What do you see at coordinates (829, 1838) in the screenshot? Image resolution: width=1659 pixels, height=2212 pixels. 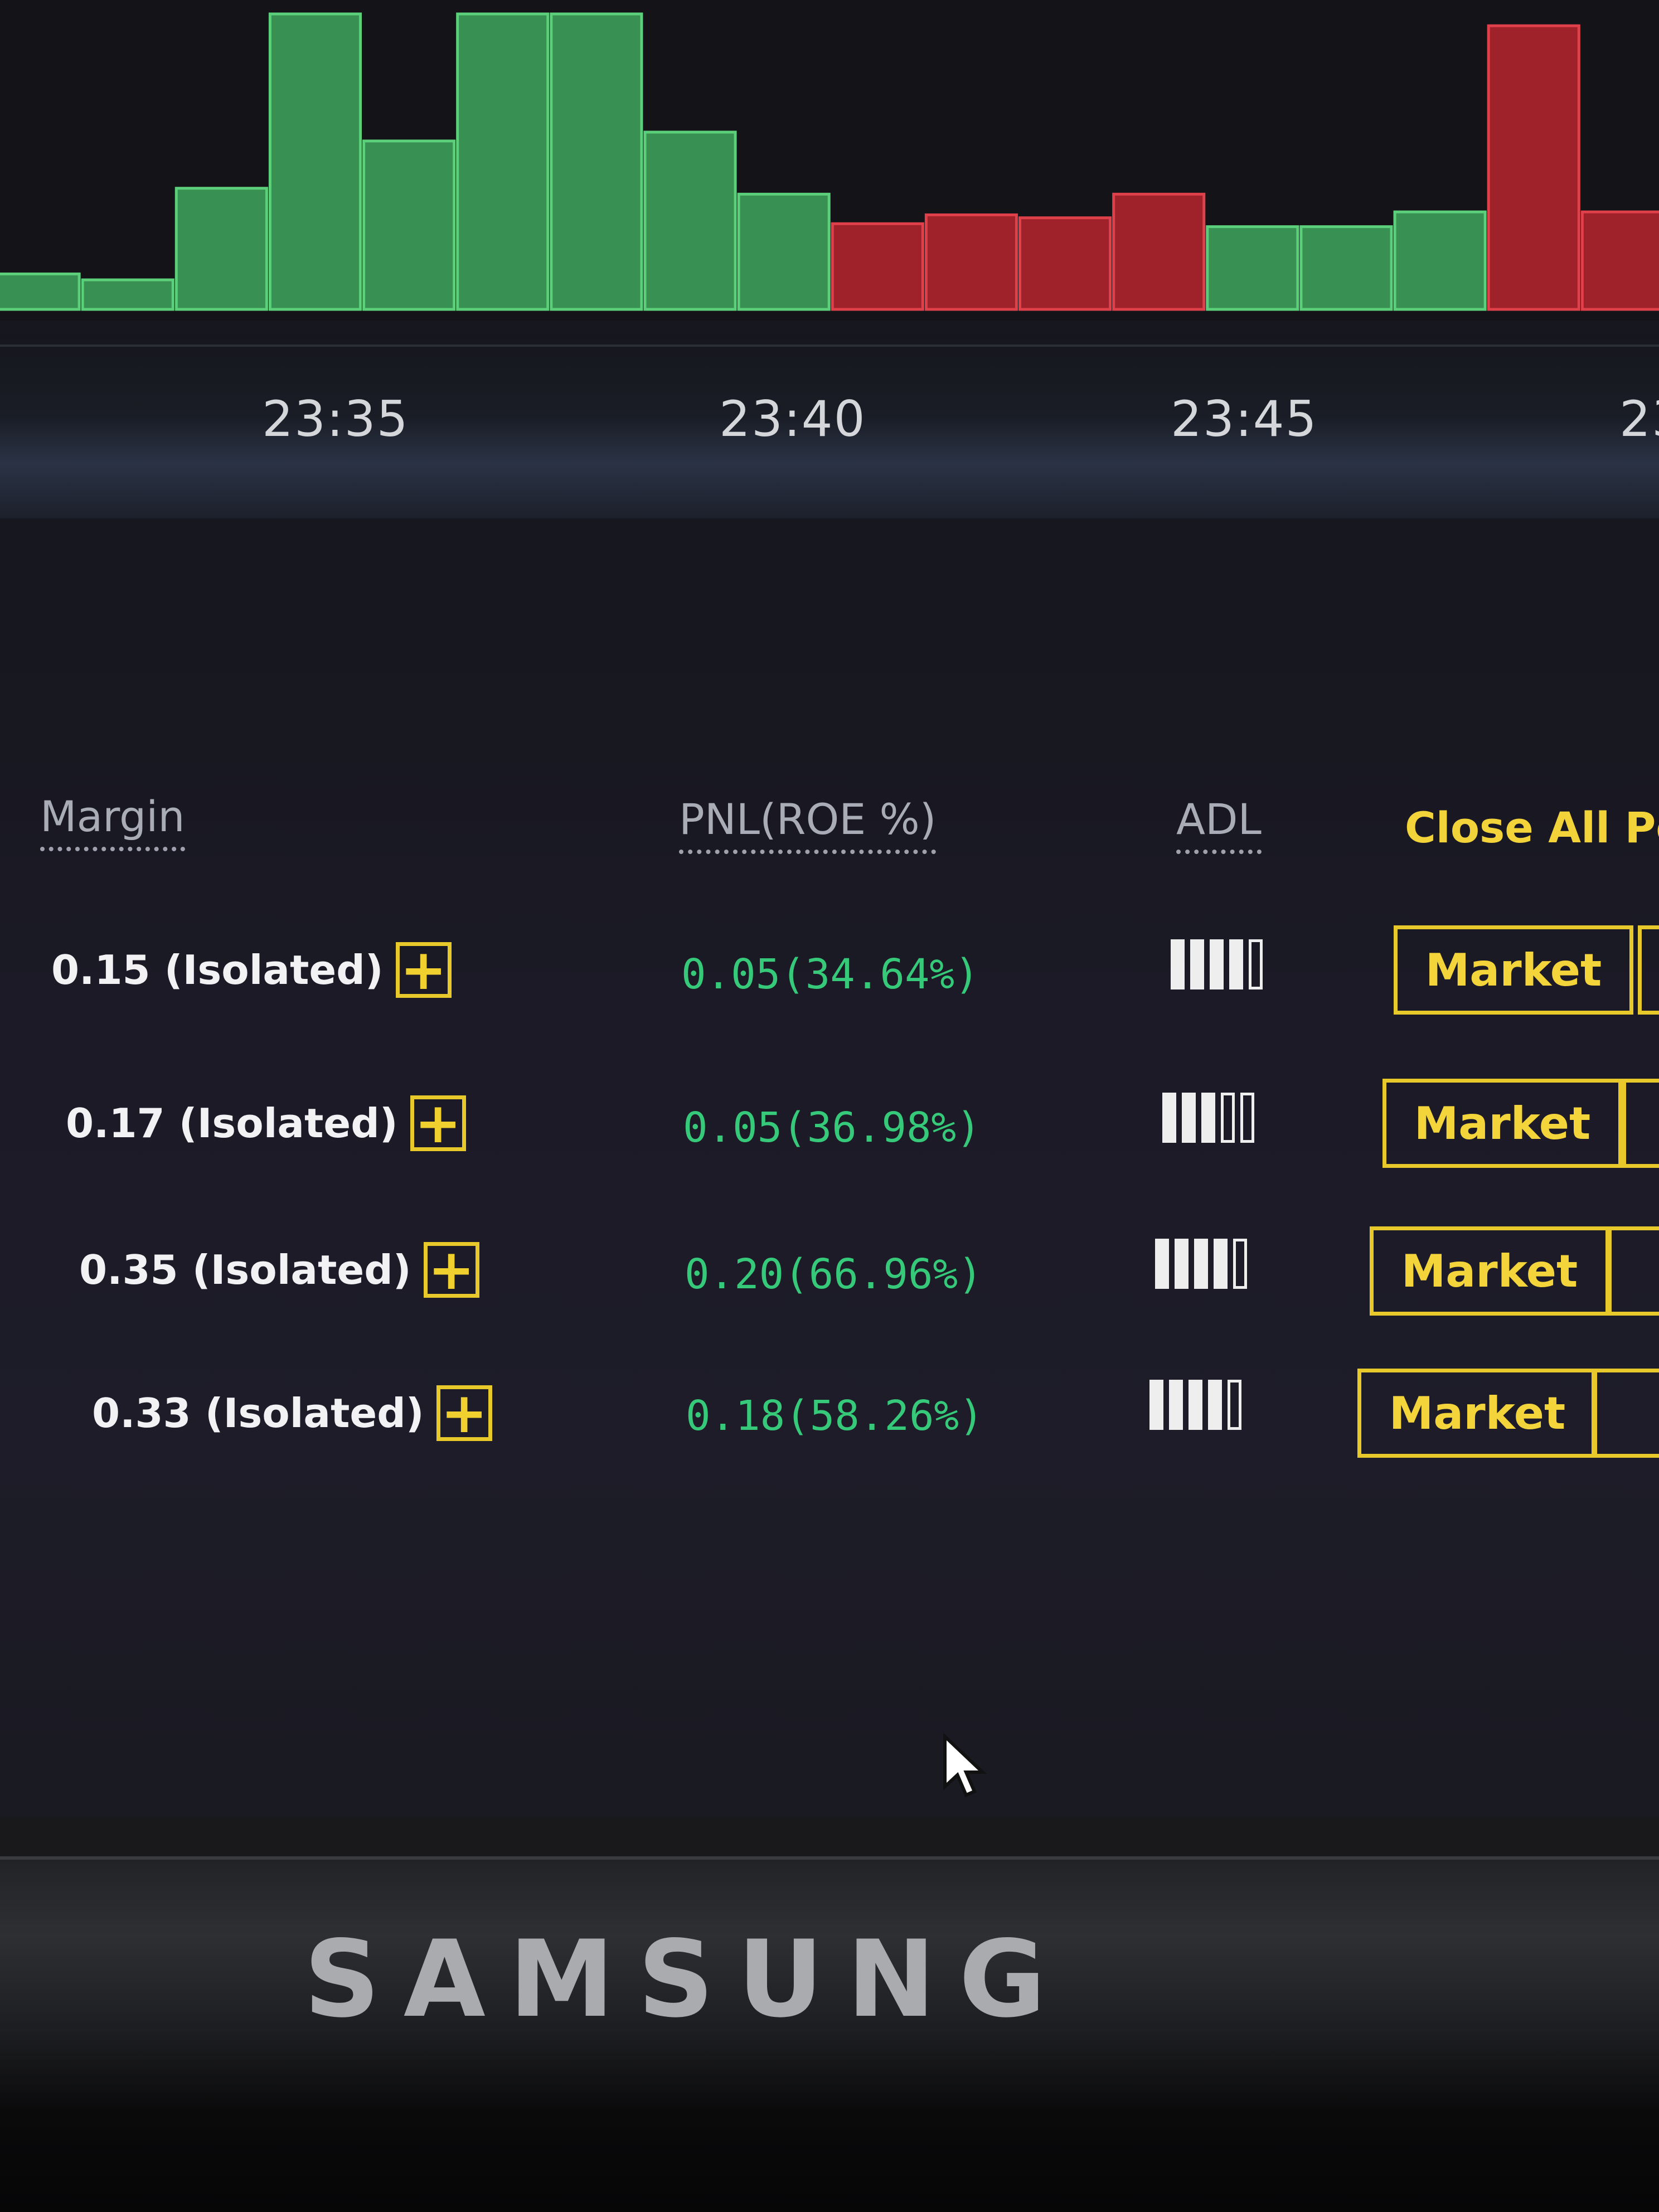 I see `bezel-edge` at bounding box center [829, 1838].